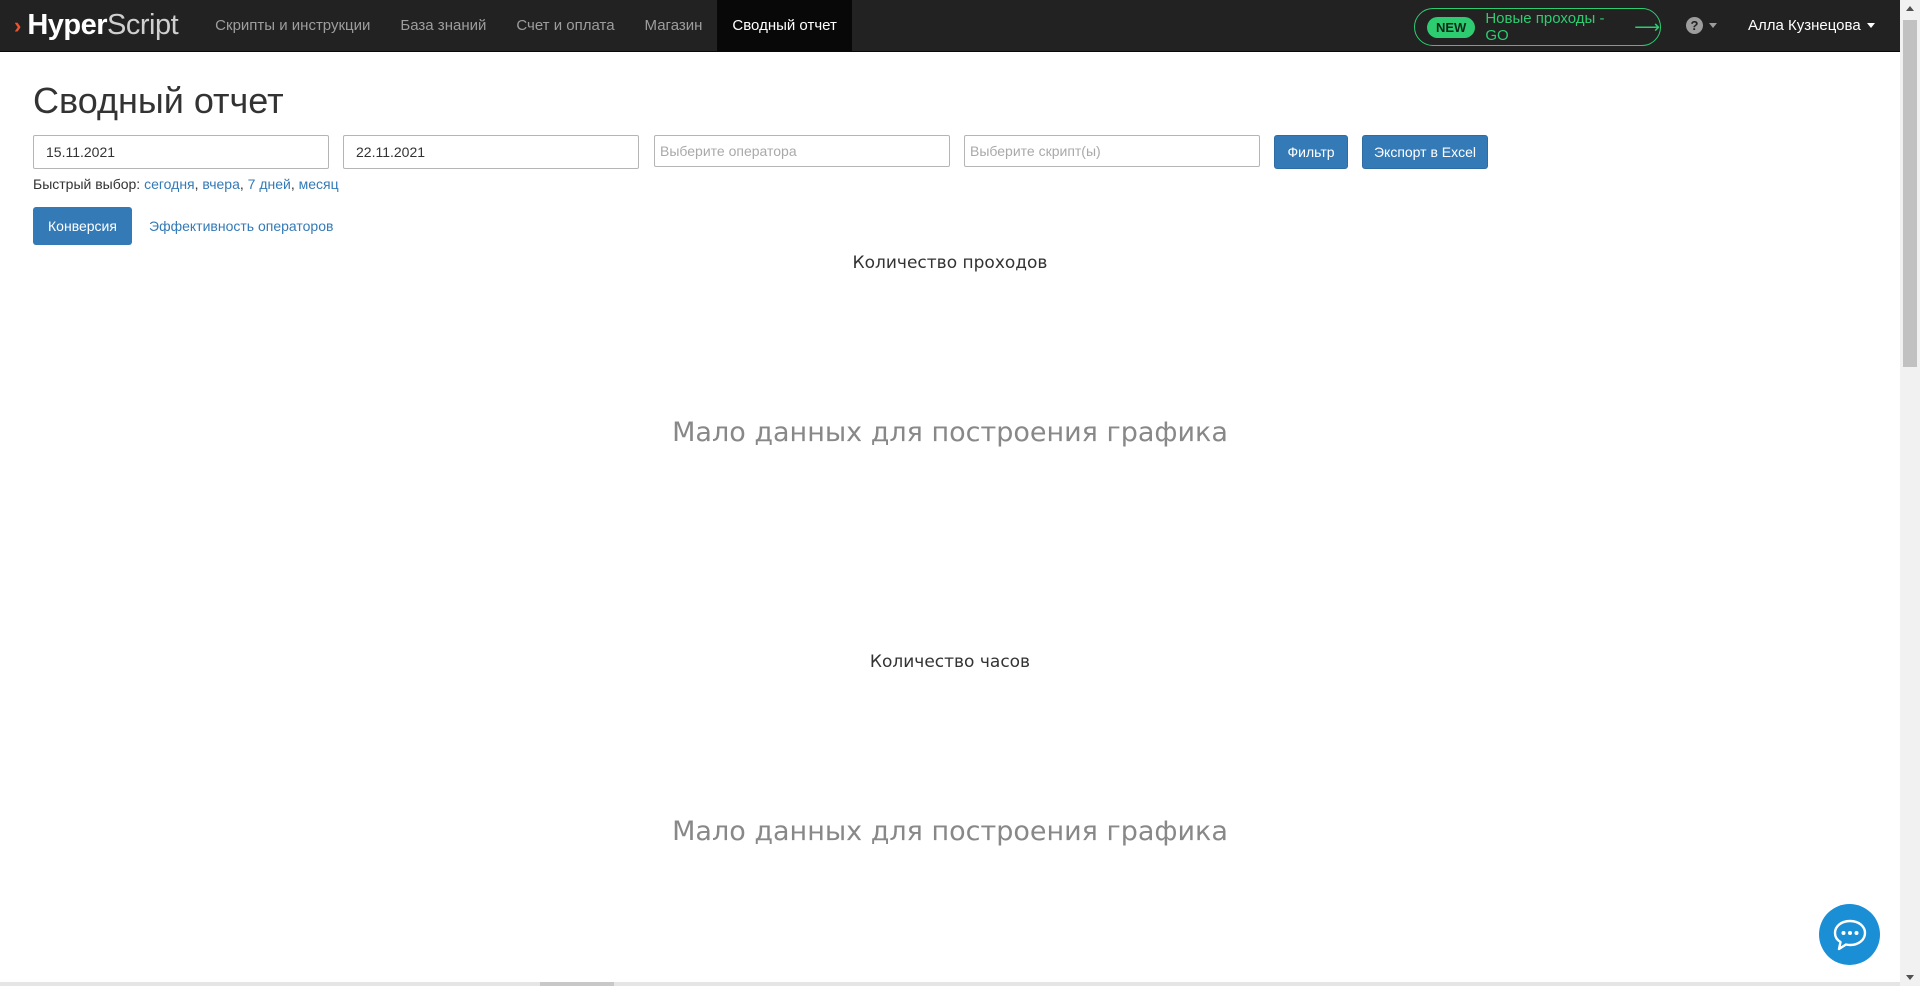 The height and width of the screenshot is (986, 1920). What do you see at coordinates (87, 184) in the screenshot?
I see `quick-select-label: Быстрый выбор:` at bounding box center [87, 184].